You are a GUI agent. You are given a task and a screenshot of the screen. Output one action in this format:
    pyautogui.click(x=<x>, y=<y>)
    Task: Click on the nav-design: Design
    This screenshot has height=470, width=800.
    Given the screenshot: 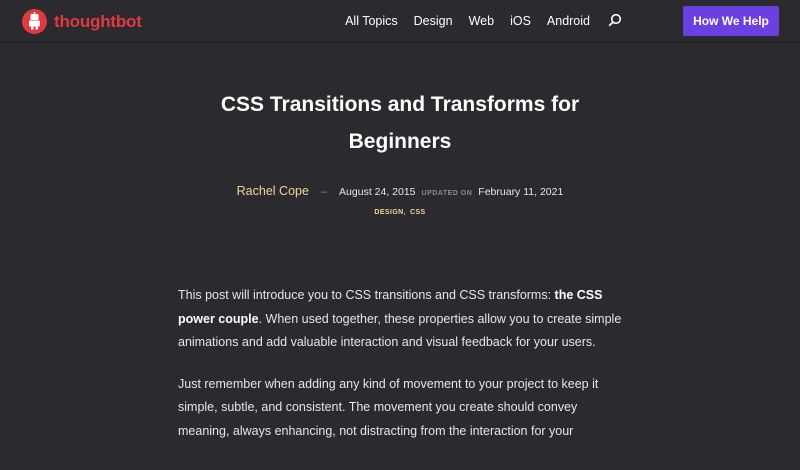 What is the action you would take?
    pyautogui.click(x=433, y=21)
    